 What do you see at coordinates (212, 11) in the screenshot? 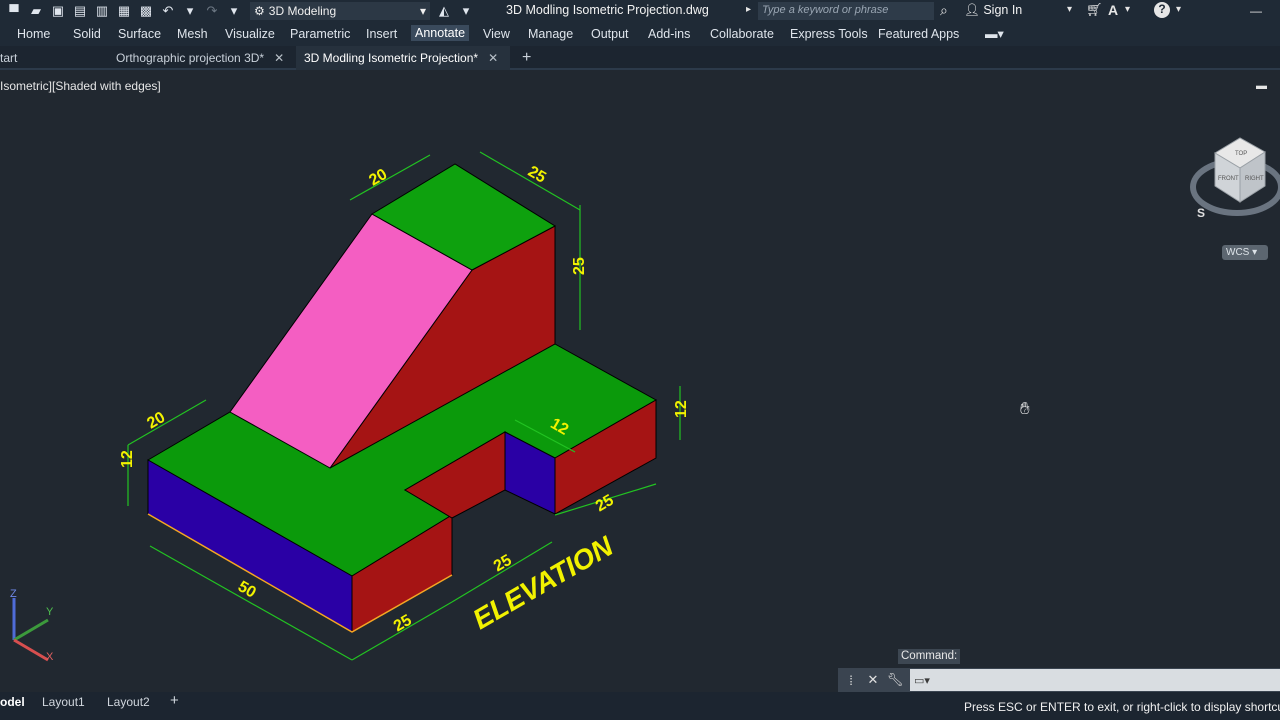
I see `redo-icon: ↷` at bounding box center [212, 11].